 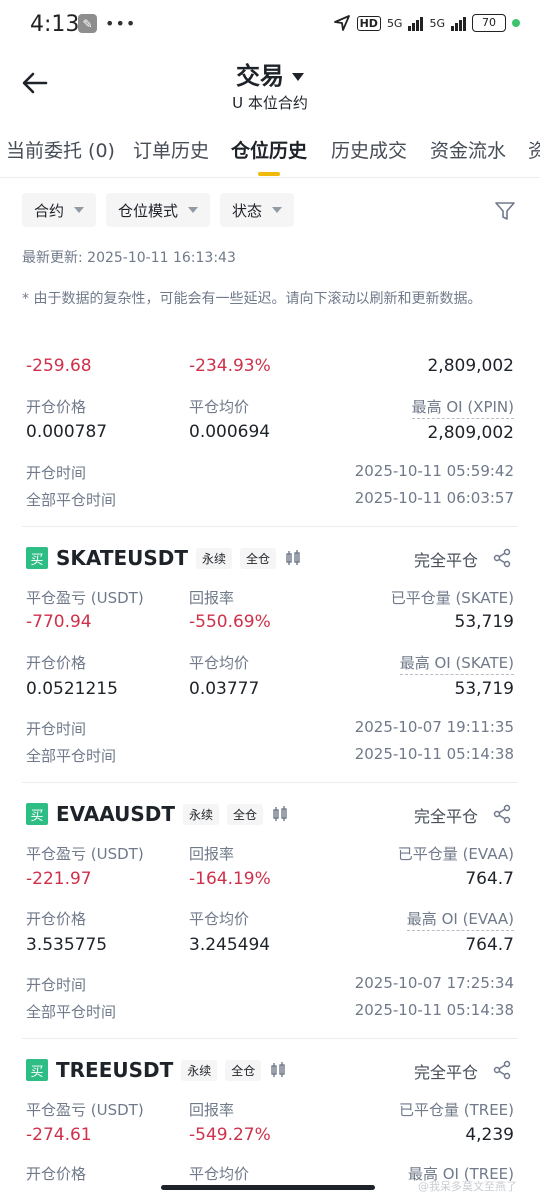 I want to click on open-time-value: 2025-10-07 17:25:34, so click(x=434, y=983).